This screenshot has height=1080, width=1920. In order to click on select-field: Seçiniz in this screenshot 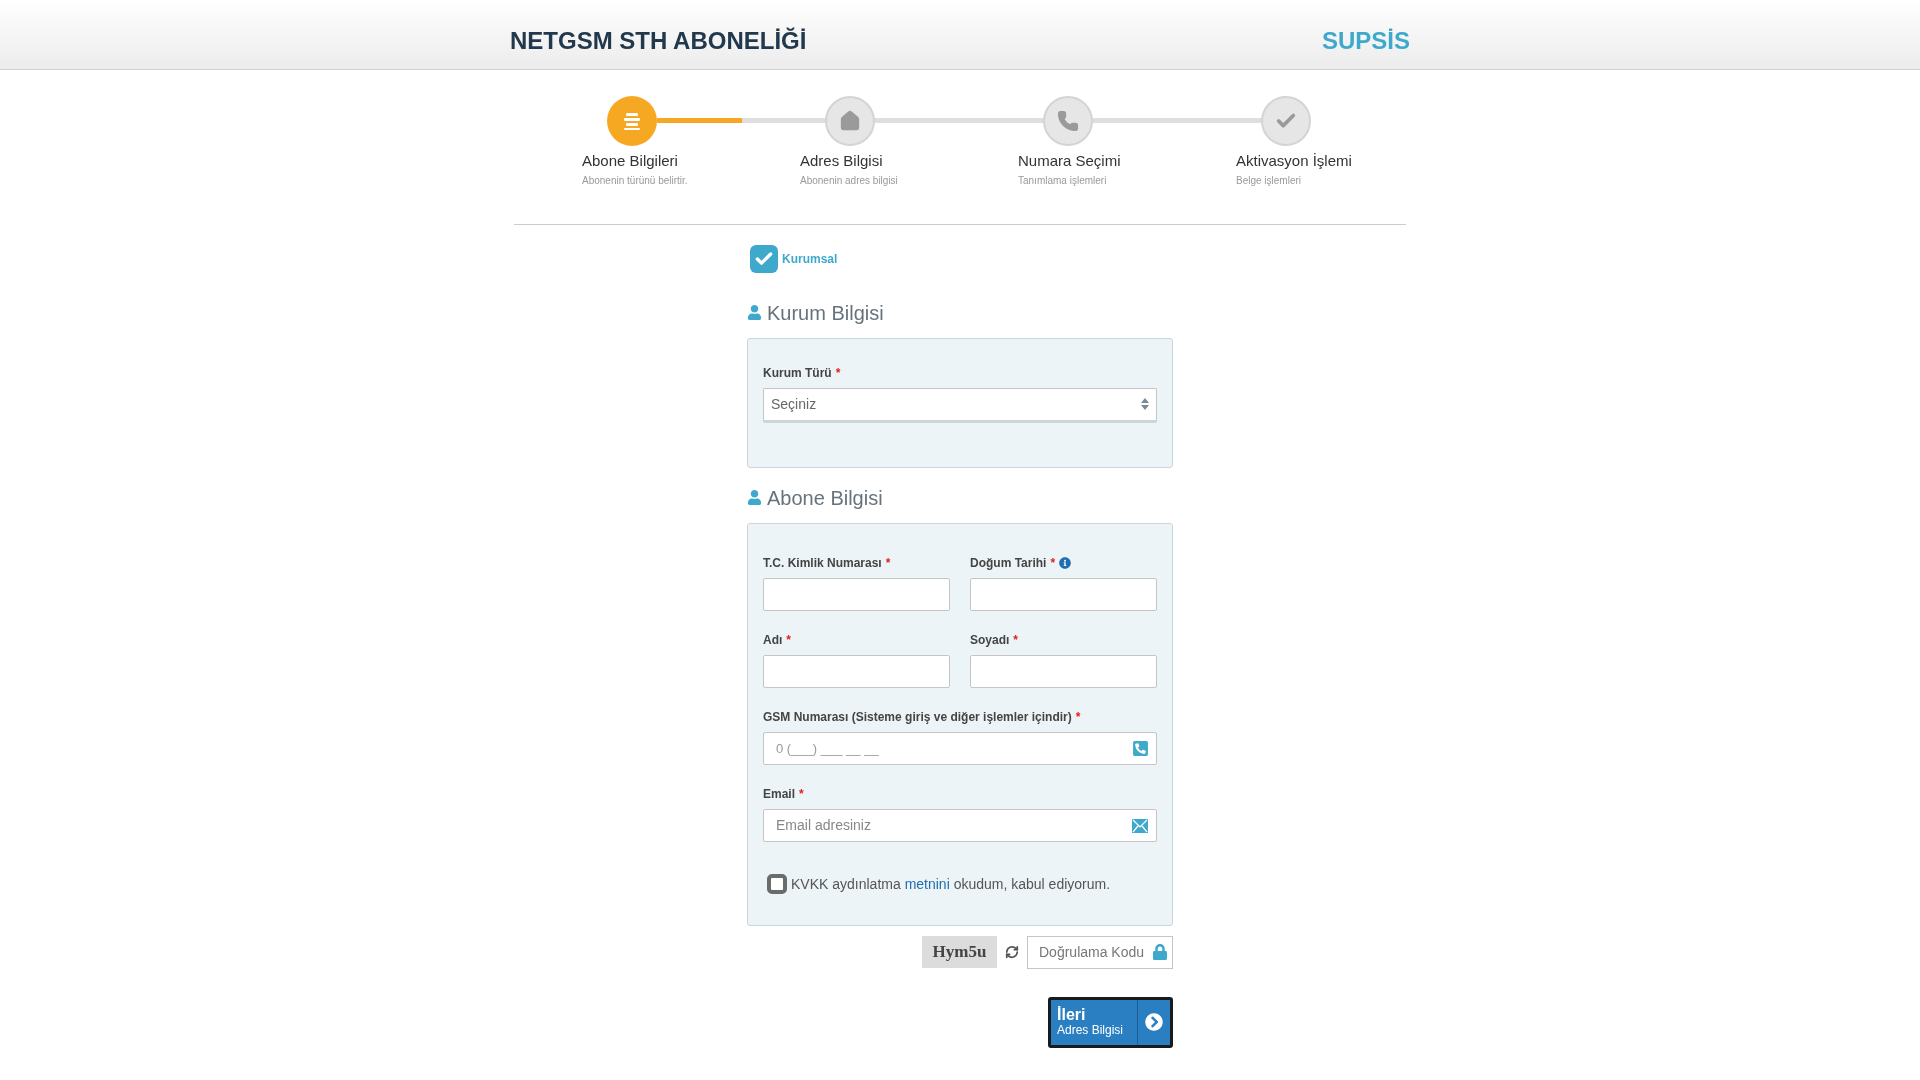, I will do `click(960, 405)`.